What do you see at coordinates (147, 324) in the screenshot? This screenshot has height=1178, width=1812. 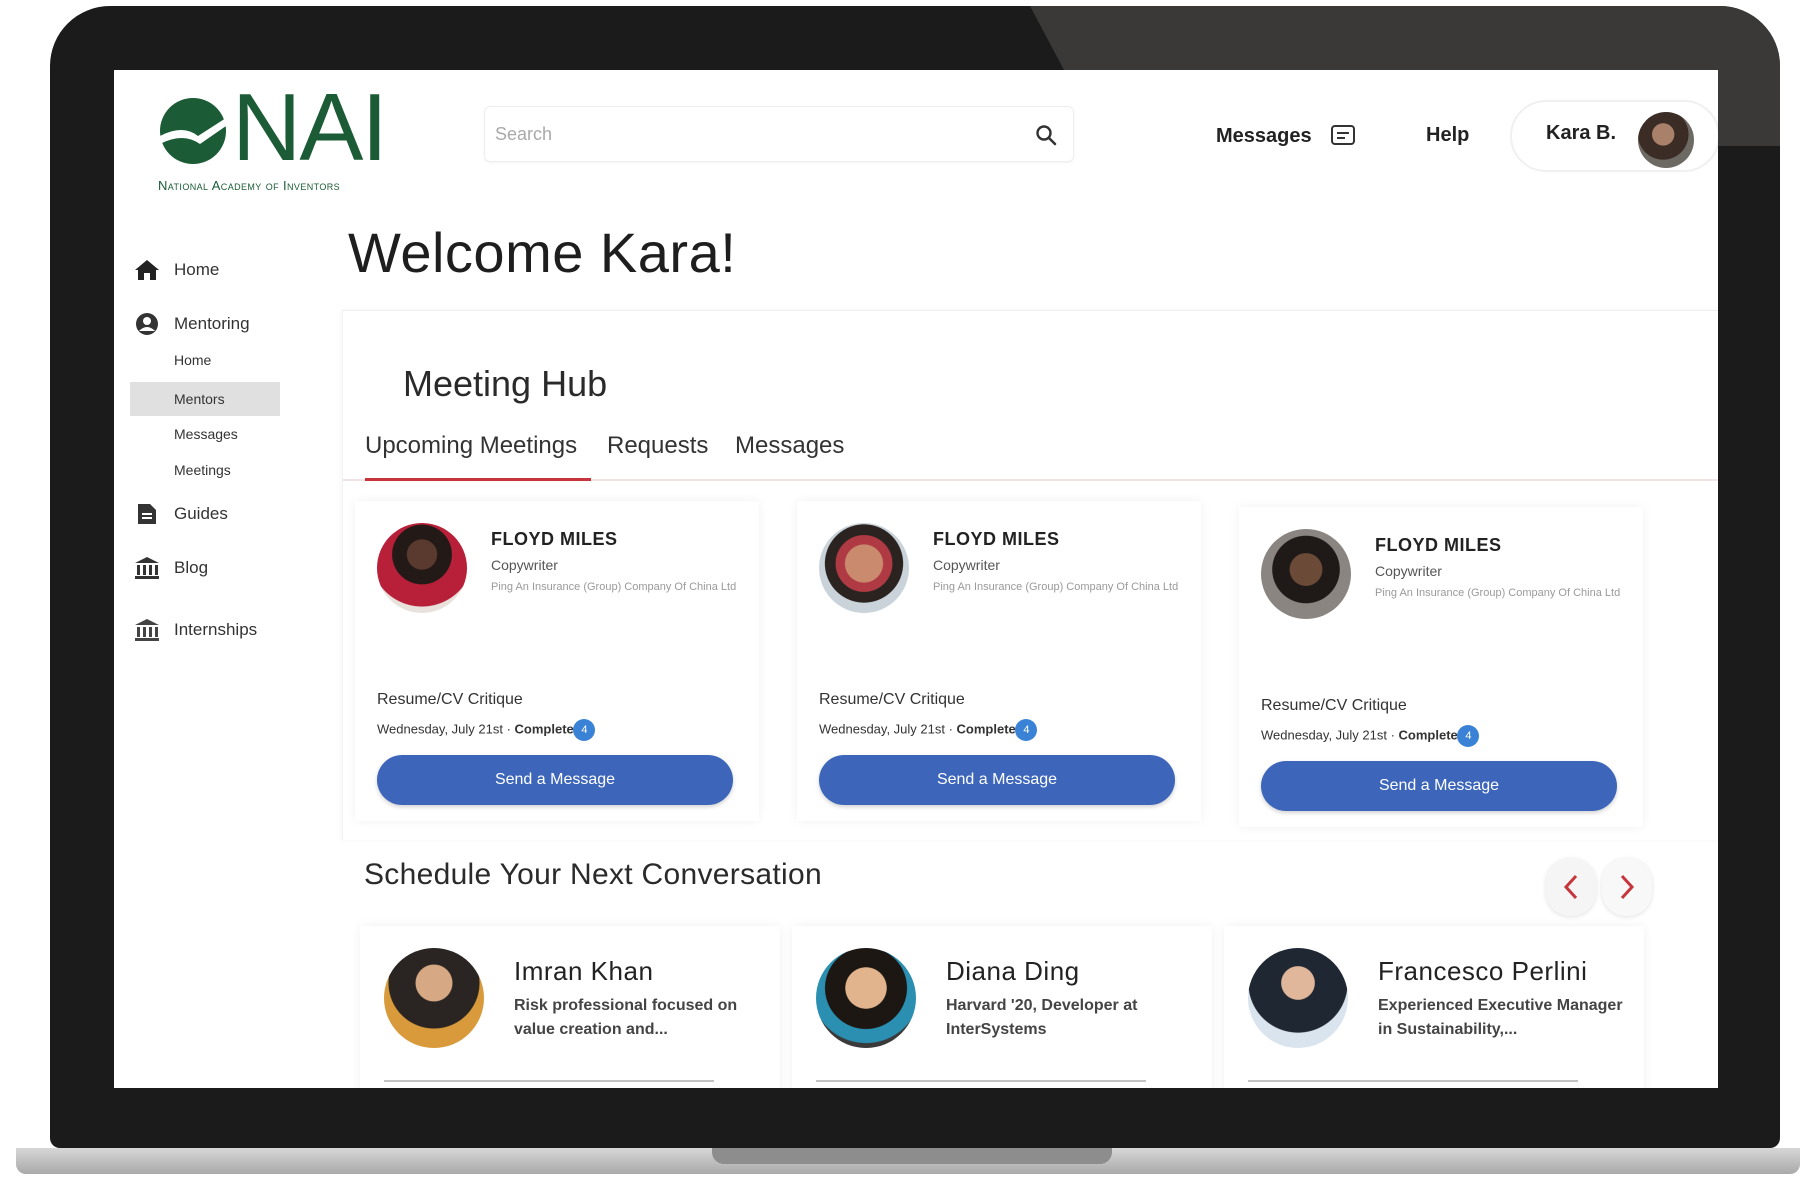 I see `user-circle-icon` at bounding box center [147, 324].